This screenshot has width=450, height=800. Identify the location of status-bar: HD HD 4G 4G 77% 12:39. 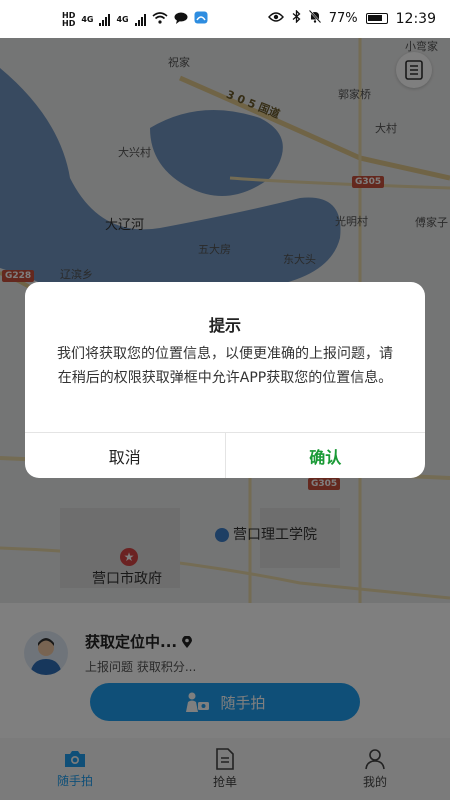
(225, 19).